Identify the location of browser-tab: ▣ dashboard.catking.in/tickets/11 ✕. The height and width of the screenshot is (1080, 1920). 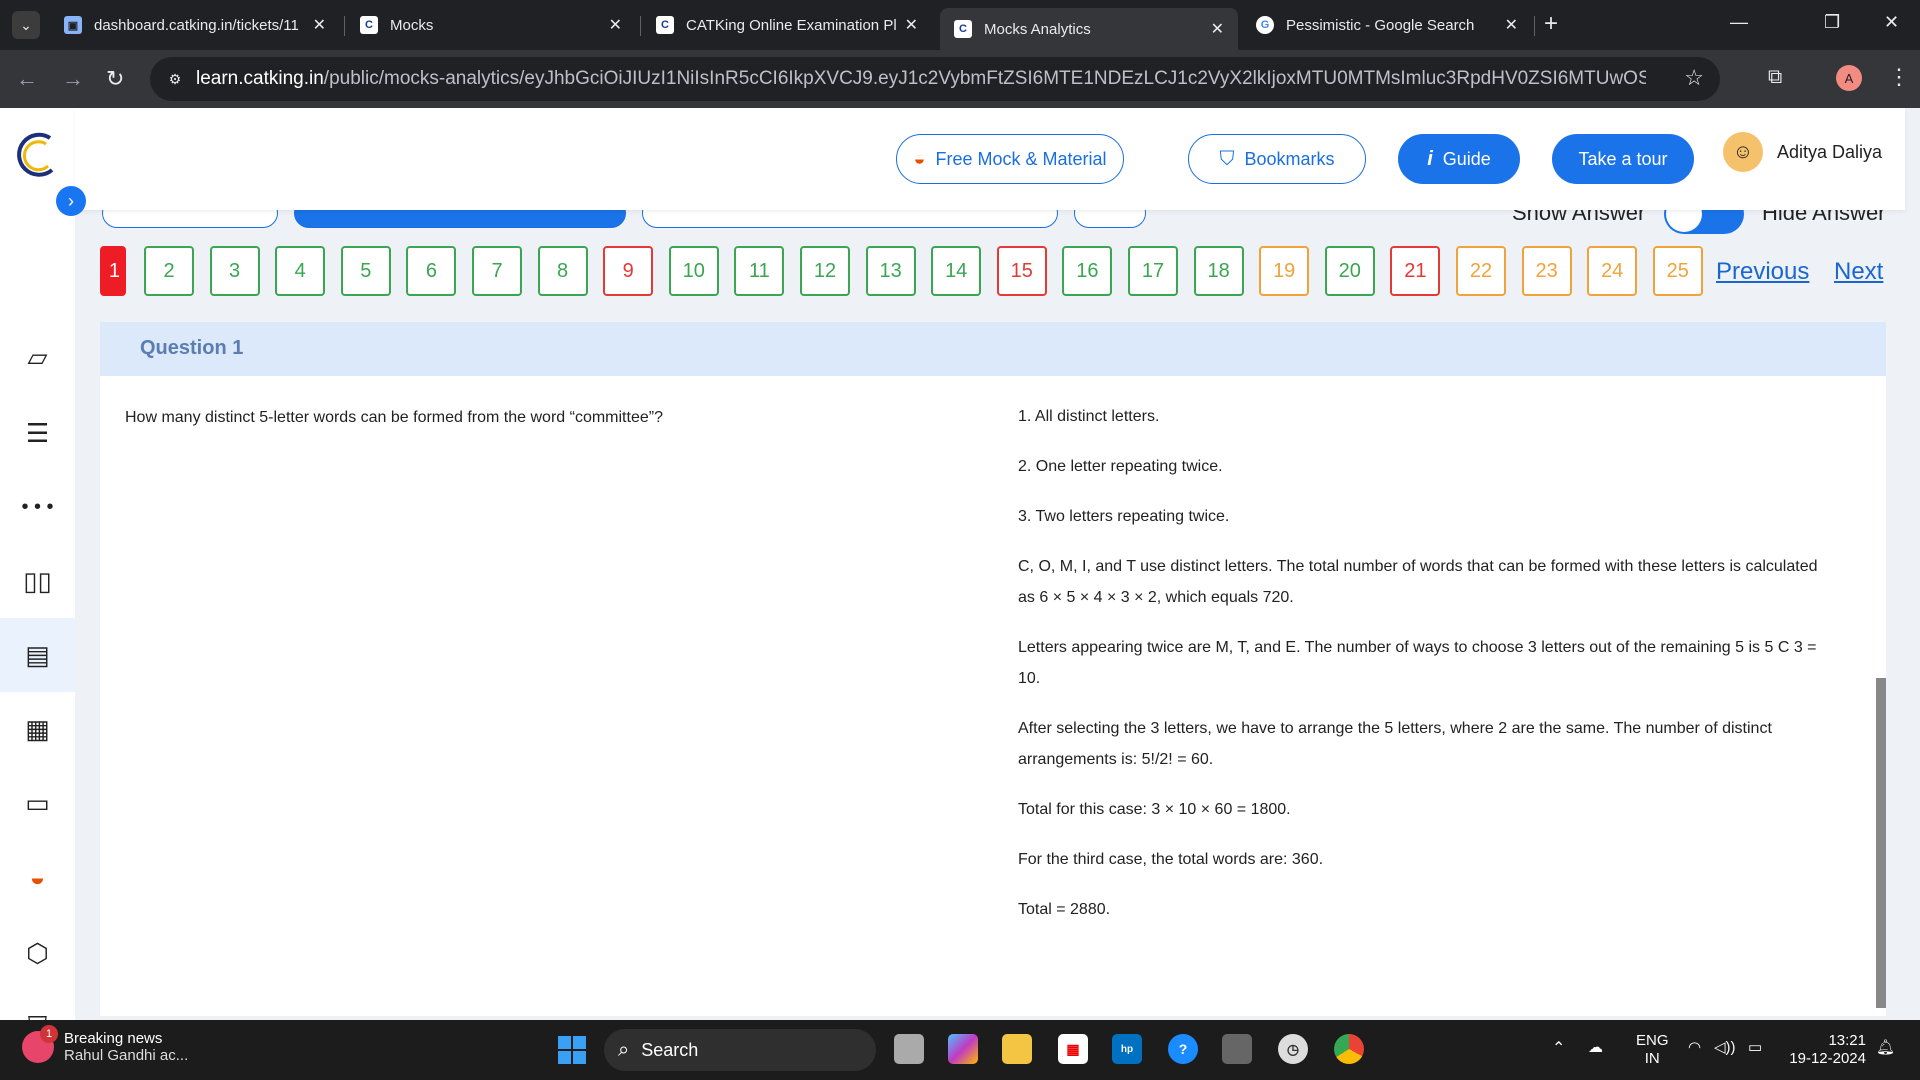
(195, 25).